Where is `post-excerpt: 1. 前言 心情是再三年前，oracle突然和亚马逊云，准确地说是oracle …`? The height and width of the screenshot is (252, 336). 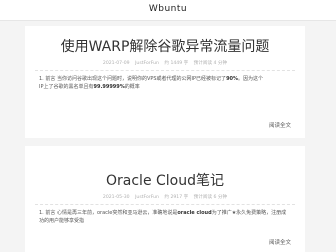 post-excerpt: 1. 前言 心情是再三年前，oracle突然和亚马逊云，准确地说是oracle … is located at coordinates (165, 217).